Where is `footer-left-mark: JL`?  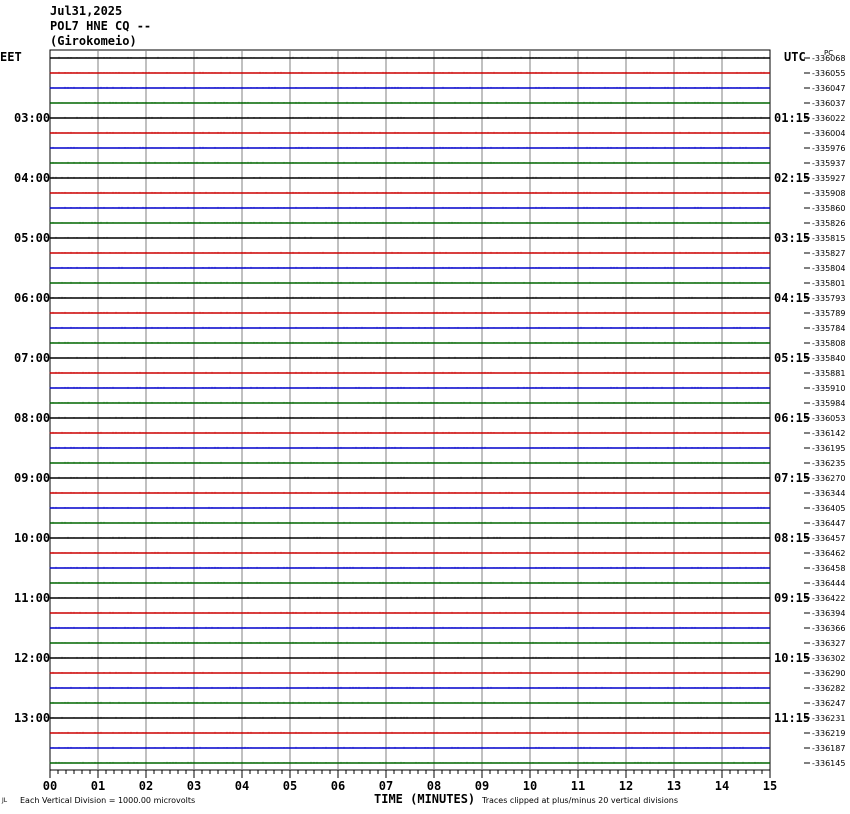
footer-left-mark: JL is located at coordinates (5, 800).